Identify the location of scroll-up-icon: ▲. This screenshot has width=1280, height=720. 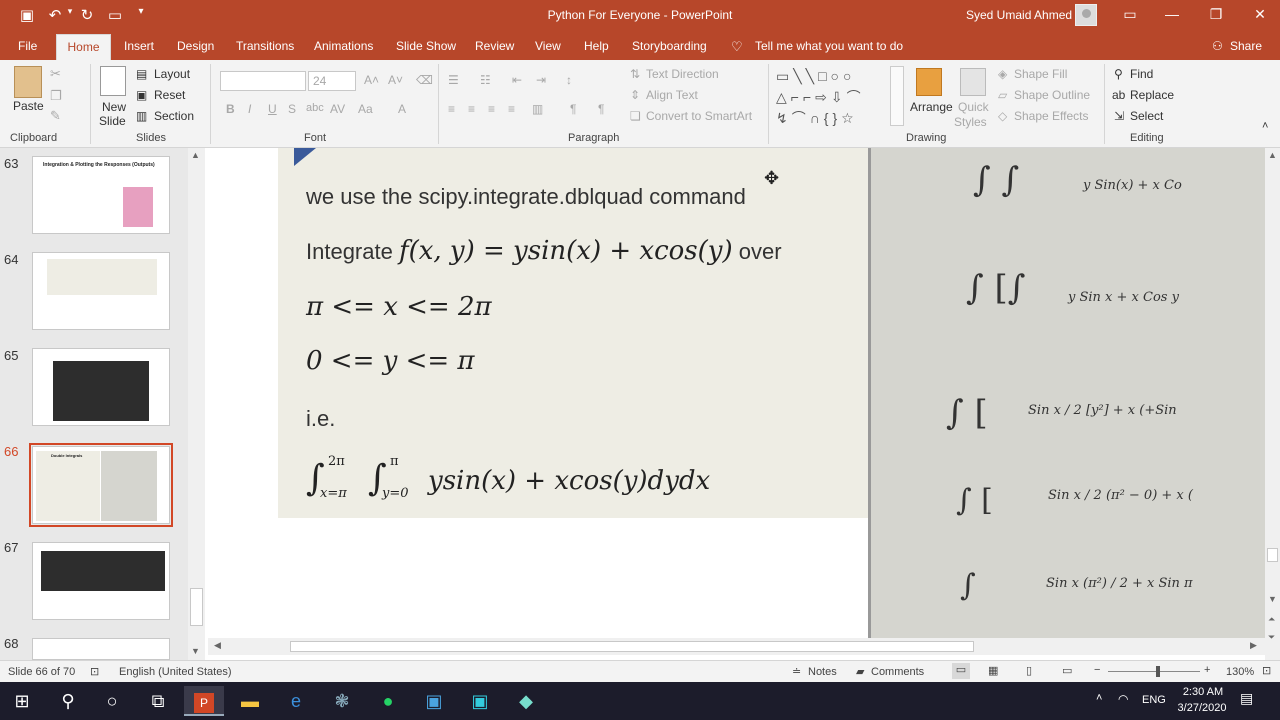
(195, 155).